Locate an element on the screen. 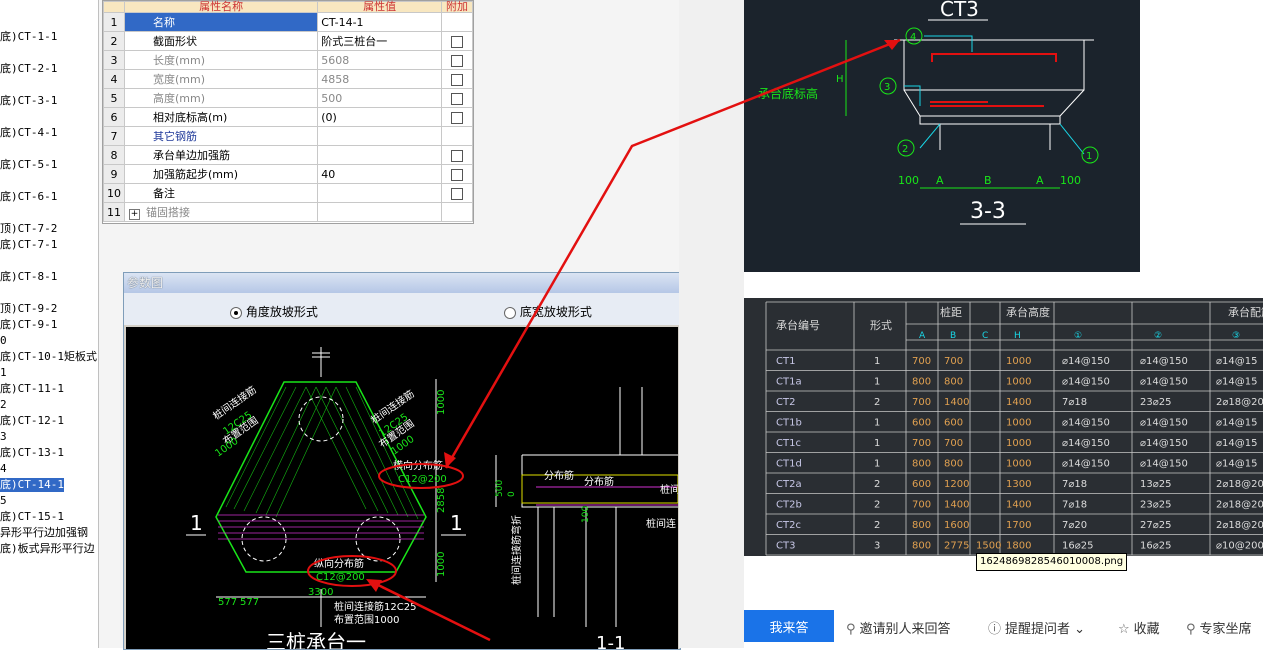 The width and height of the screenshot is (1263, 652). property-name: + 锚固搭接 is located at coordinates (221, 212).